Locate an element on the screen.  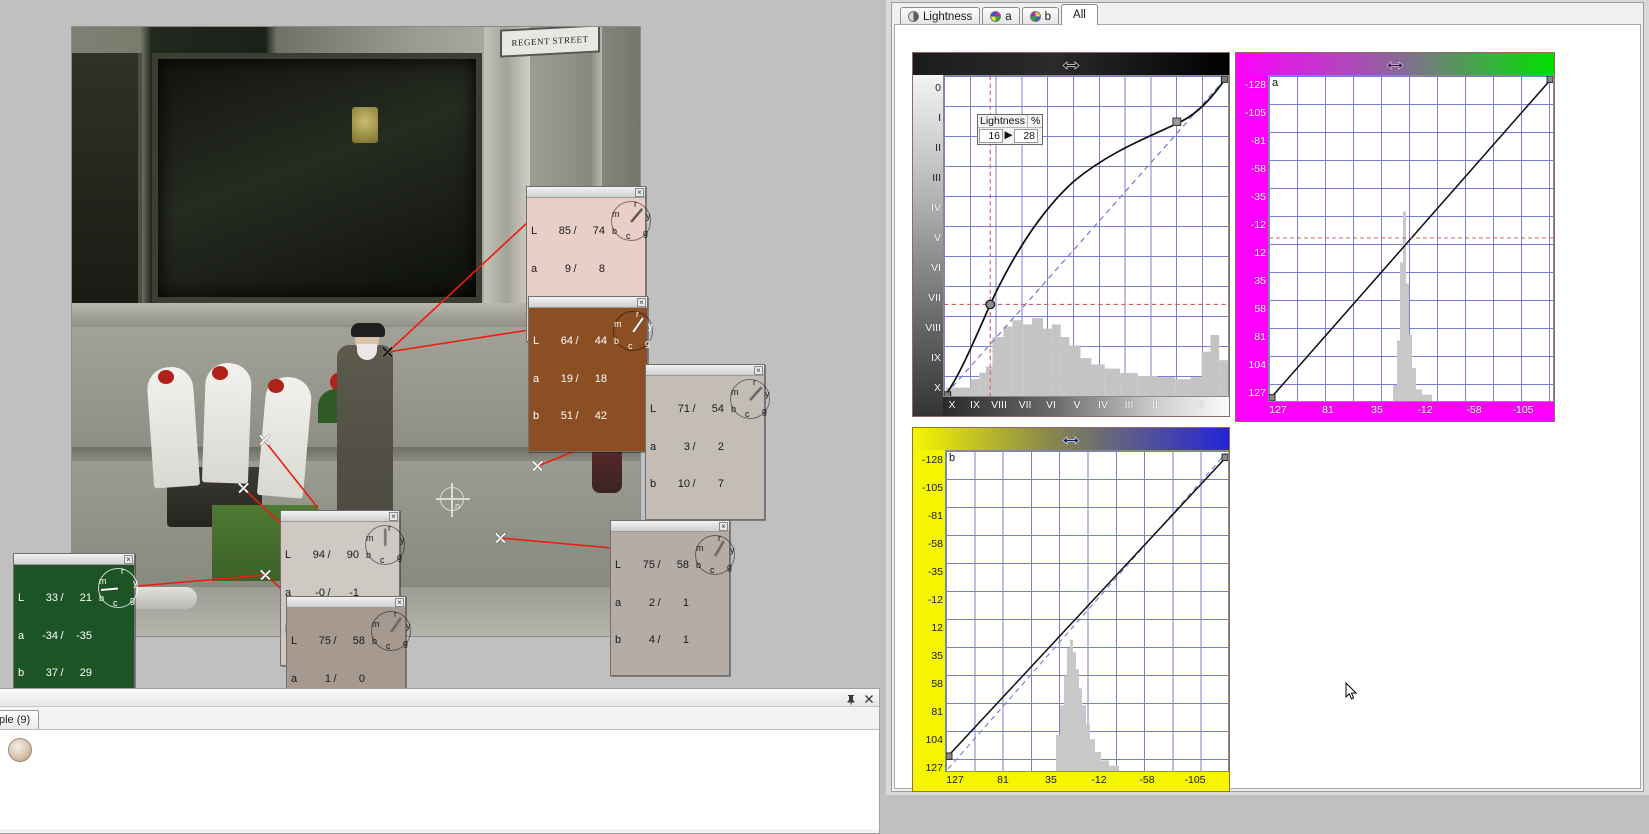
readout-values: L 33/21 a -34/-35 b 37/29 is located at coordinates (55, 635).